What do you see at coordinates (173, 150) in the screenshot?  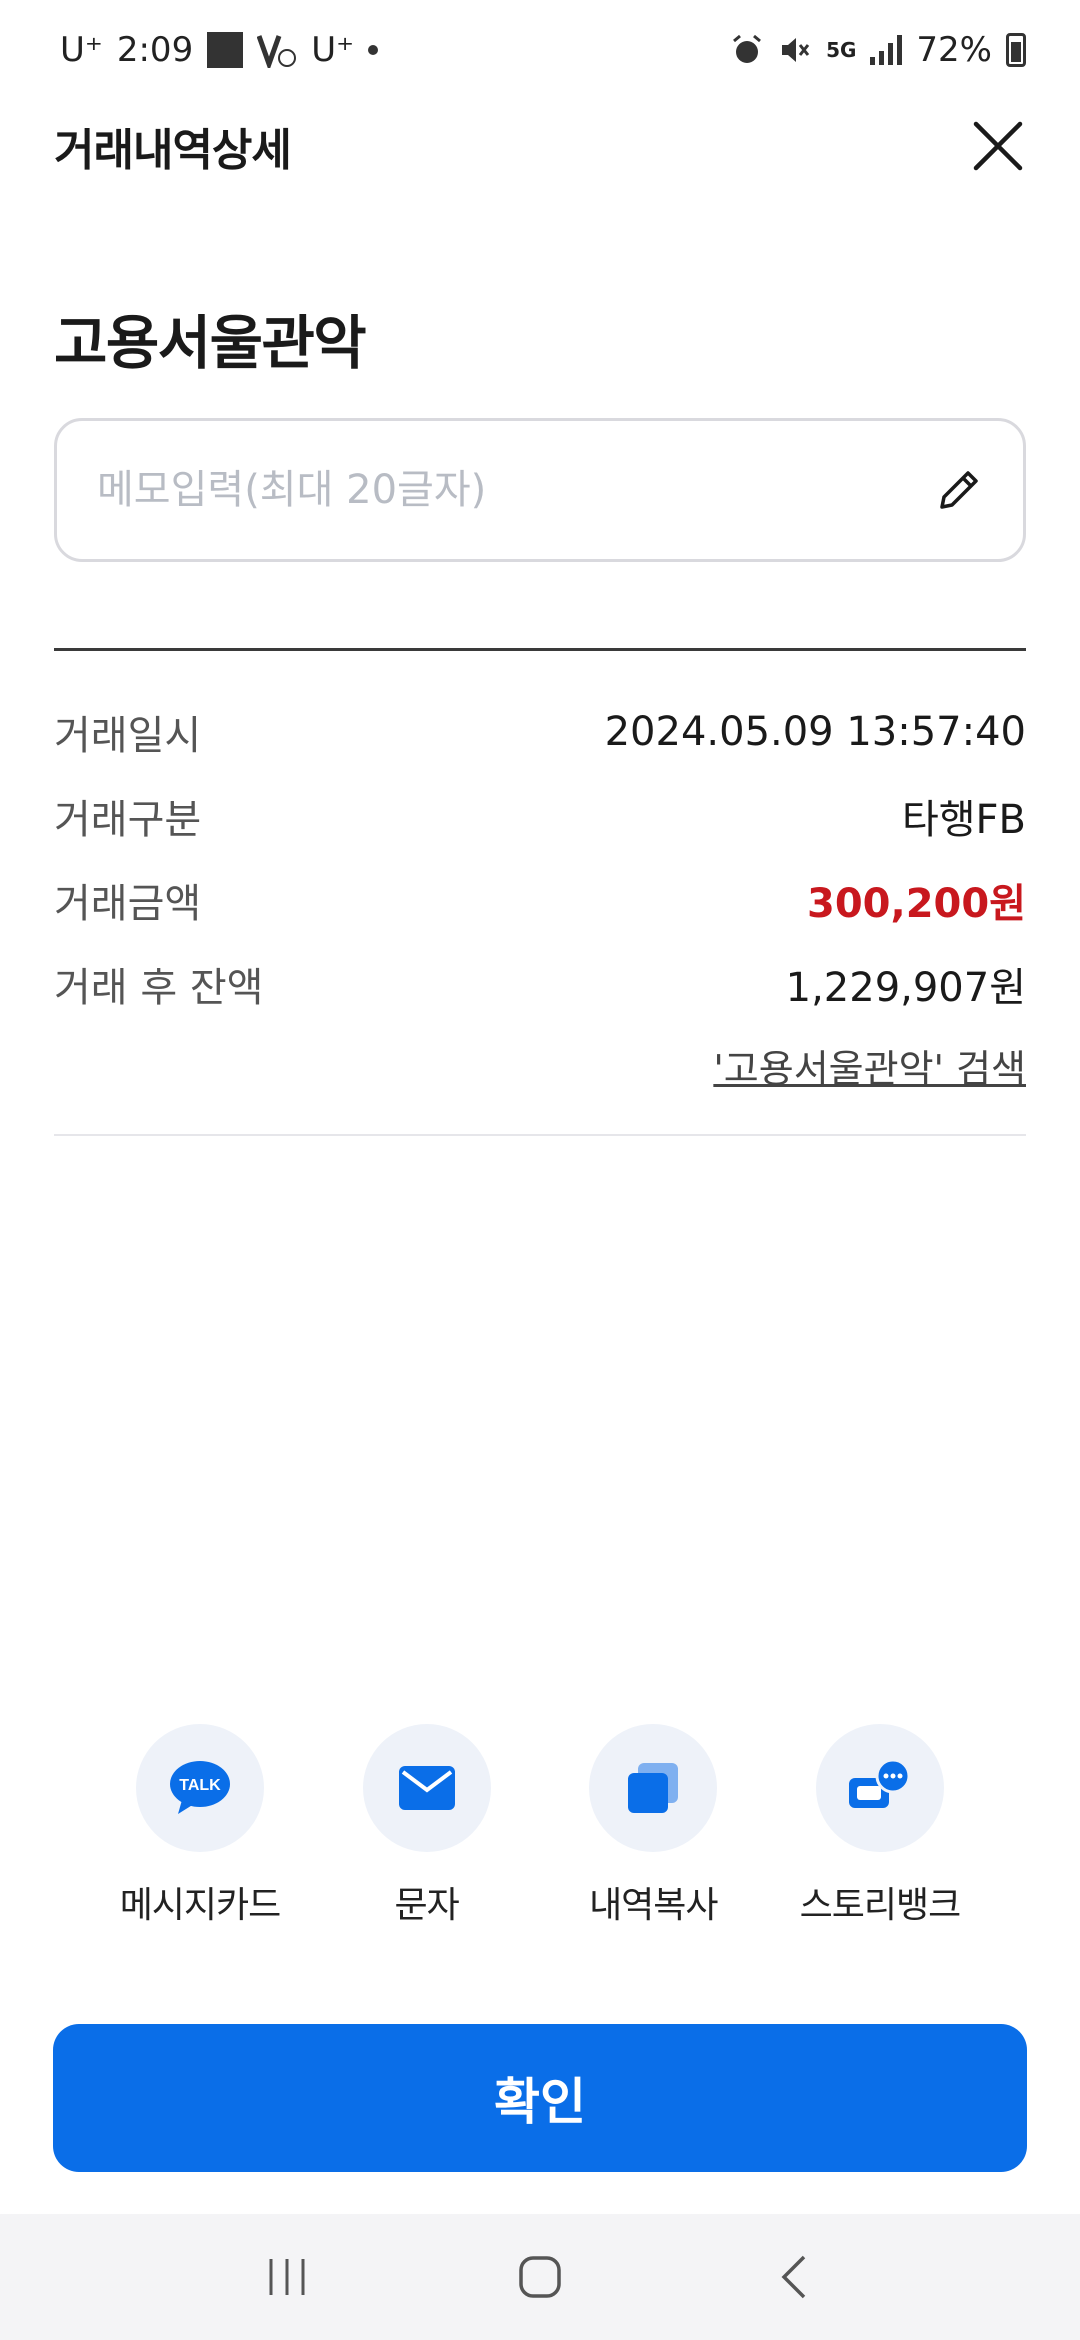 I see `page-title: 거래내역상세` at bounding box center [173, 150].